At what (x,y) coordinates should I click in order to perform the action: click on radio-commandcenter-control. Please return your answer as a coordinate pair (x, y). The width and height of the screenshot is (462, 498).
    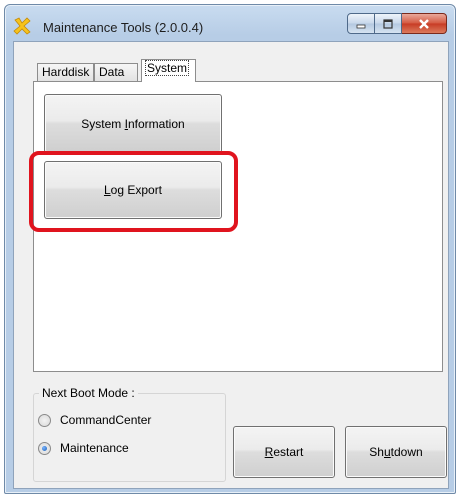
    Looking at the image, I should click on (44, 420).